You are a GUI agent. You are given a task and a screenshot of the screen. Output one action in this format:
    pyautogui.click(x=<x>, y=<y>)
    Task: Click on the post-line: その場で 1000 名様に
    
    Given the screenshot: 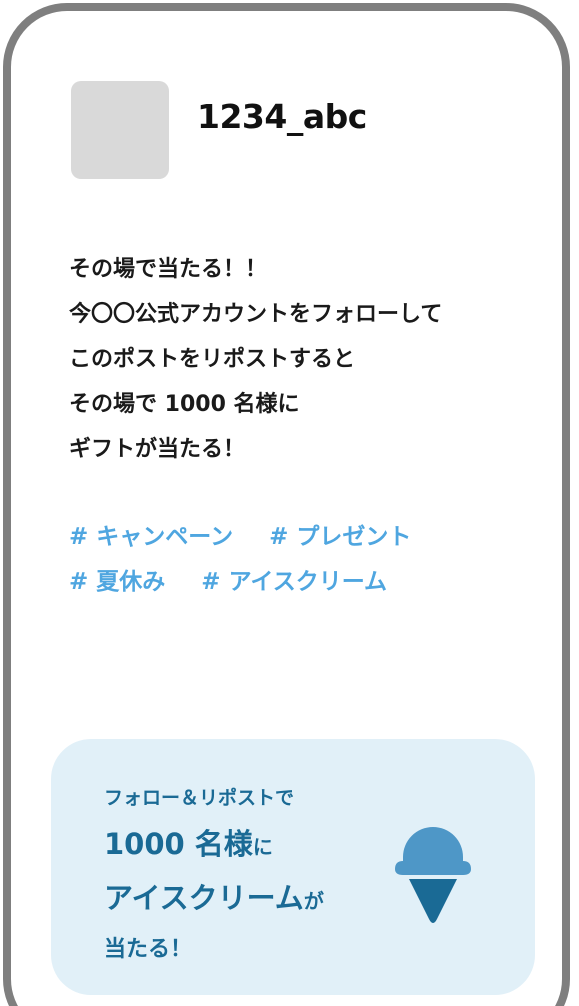 What is the action you would take?
    pyautogui.click(x=184, y=404)
    